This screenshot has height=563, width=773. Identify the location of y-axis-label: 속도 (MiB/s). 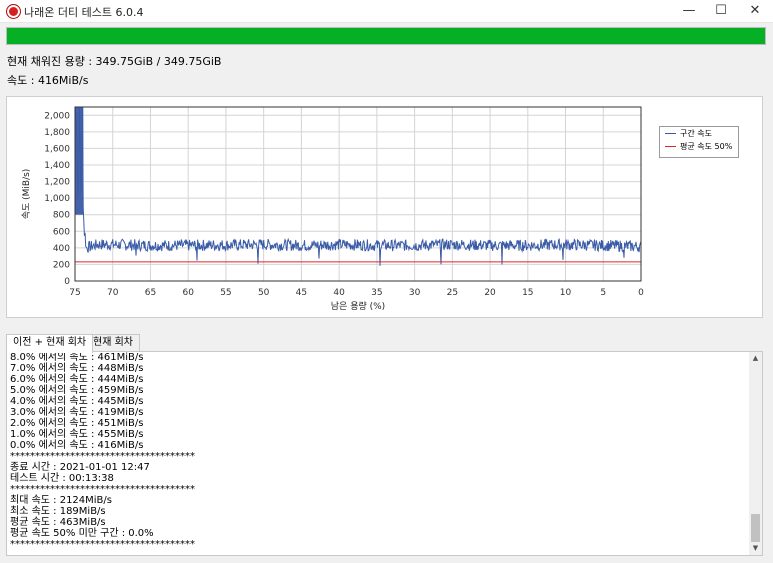
(26, 194).